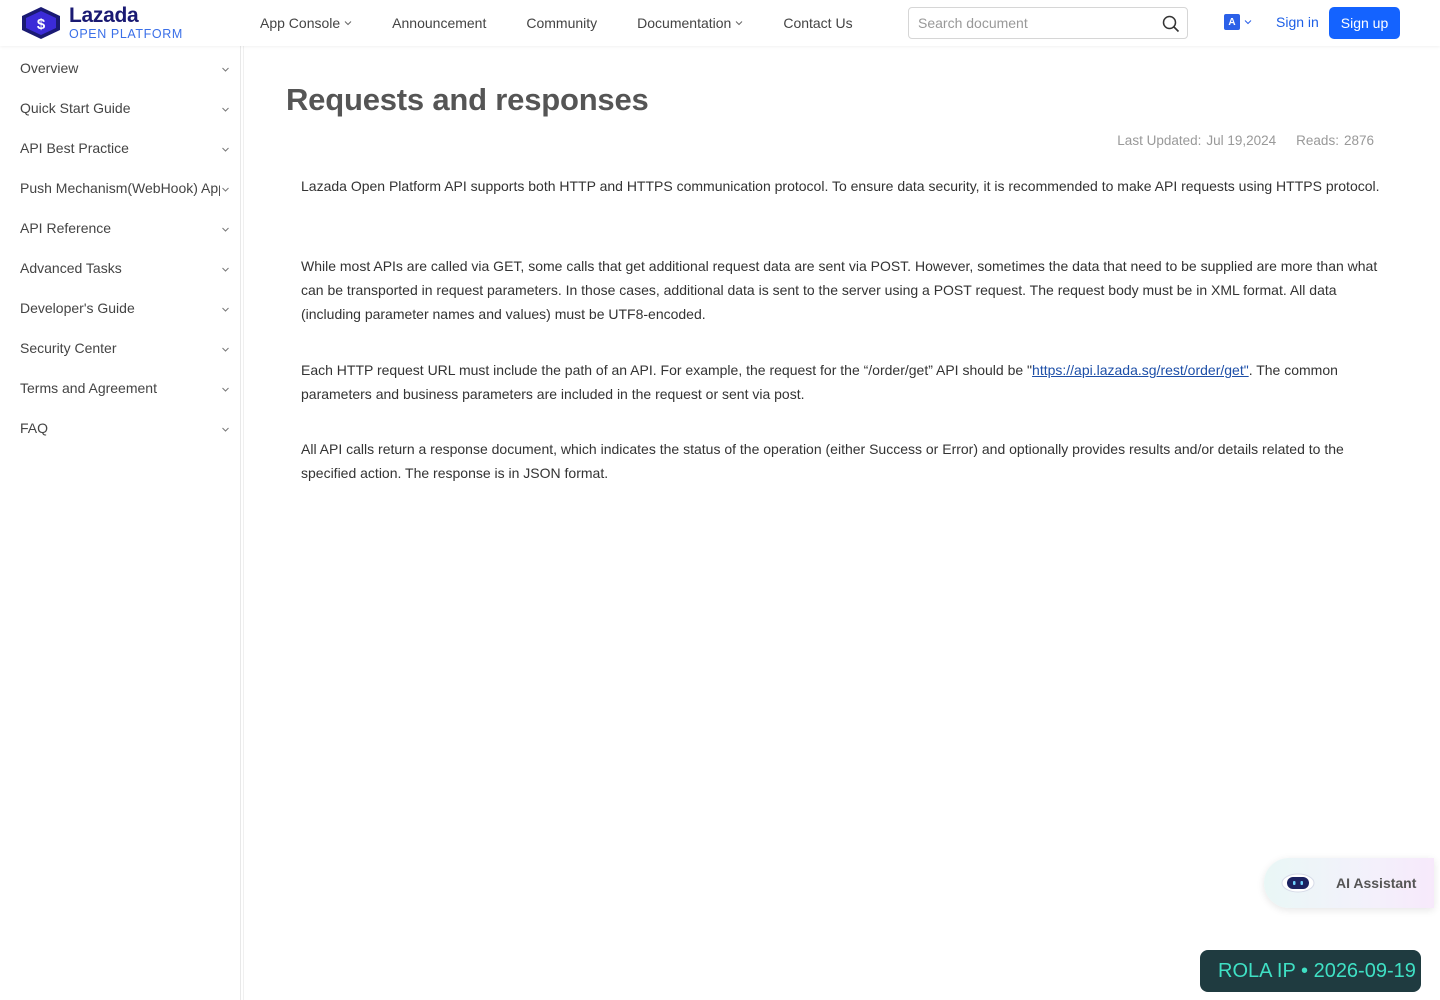  What do you see at coordinates (34, 428) in the screenshot?
I see `sidebar-item-label: FAQ` at bounding box center [34, 428].